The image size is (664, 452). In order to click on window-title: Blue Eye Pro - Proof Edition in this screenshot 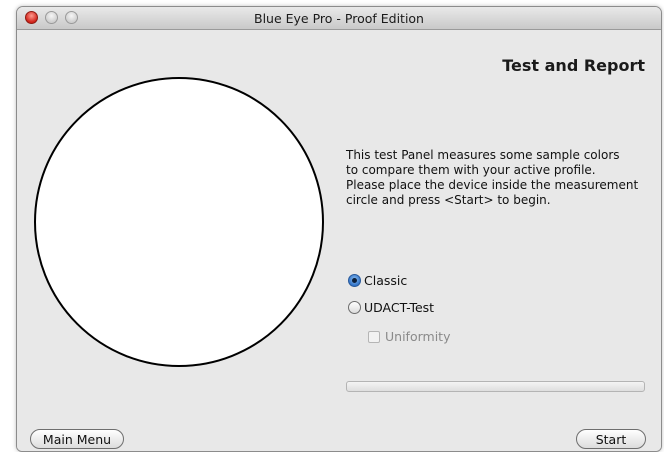, I will do `click(339, 18)`.